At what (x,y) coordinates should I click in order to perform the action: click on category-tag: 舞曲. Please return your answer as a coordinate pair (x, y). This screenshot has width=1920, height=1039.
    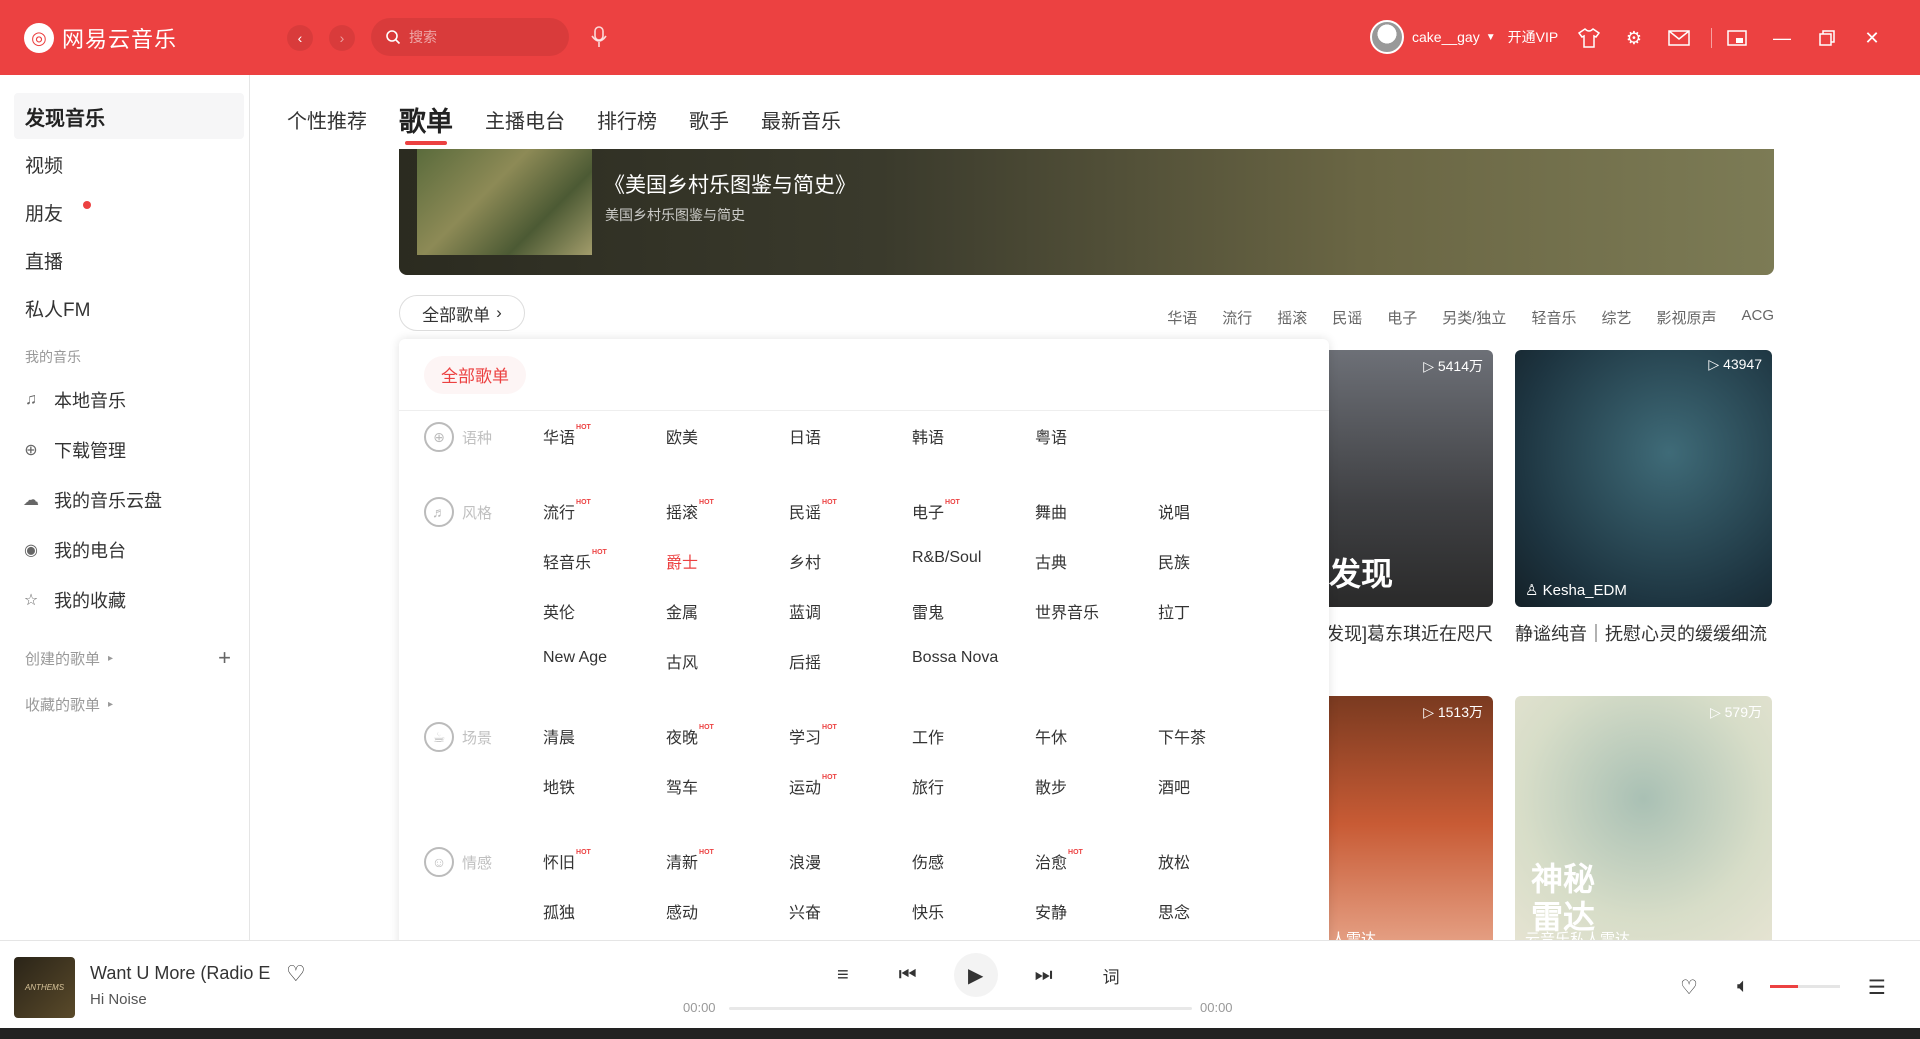
    Looking at the image, I should click on (1051, 511).